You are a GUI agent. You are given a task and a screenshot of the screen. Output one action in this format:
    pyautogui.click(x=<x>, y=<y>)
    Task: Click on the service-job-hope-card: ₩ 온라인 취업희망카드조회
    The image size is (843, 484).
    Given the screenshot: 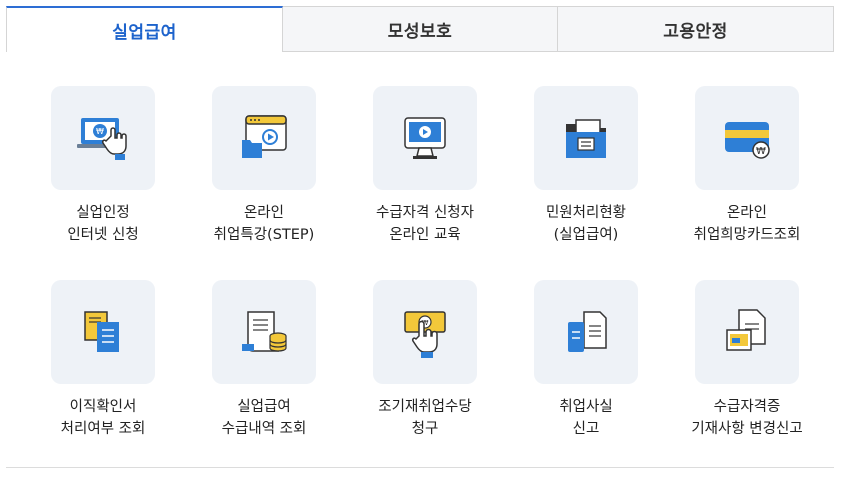 What is the action you would take?
    pyautogui.click(x=747, y=166)
    